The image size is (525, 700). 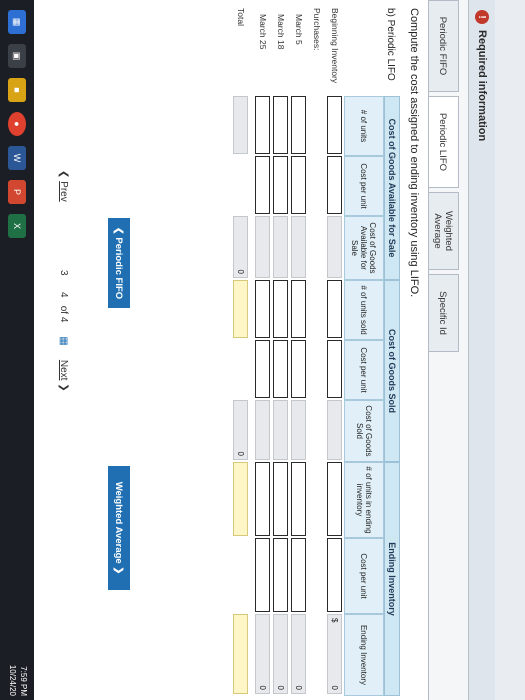 What do you see at coordinates (364, 186) in the screenshot?
I see `col-avail-cost-per-unit: Cost per unit` at bounding box center [364, 186].